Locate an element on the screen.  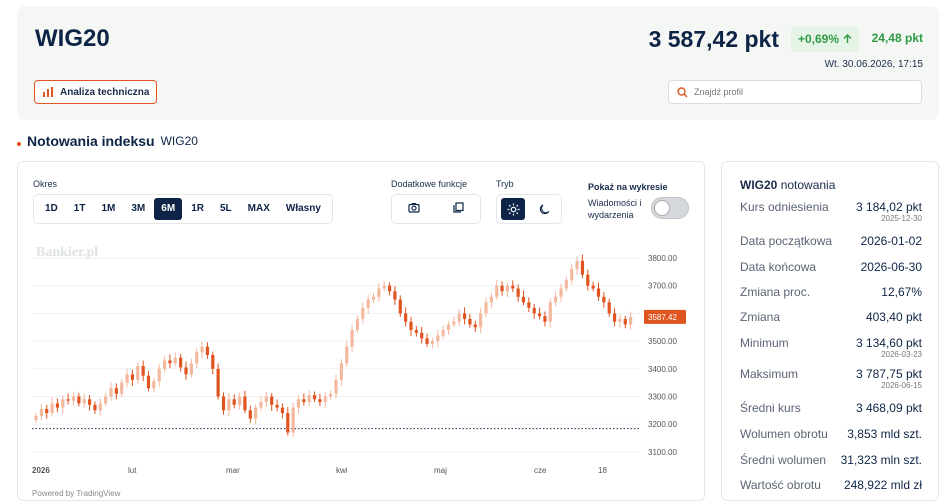
stats-row: Maksimum 3 787,75 pkt 2026-06-15 is located at coordinates (831, 382).